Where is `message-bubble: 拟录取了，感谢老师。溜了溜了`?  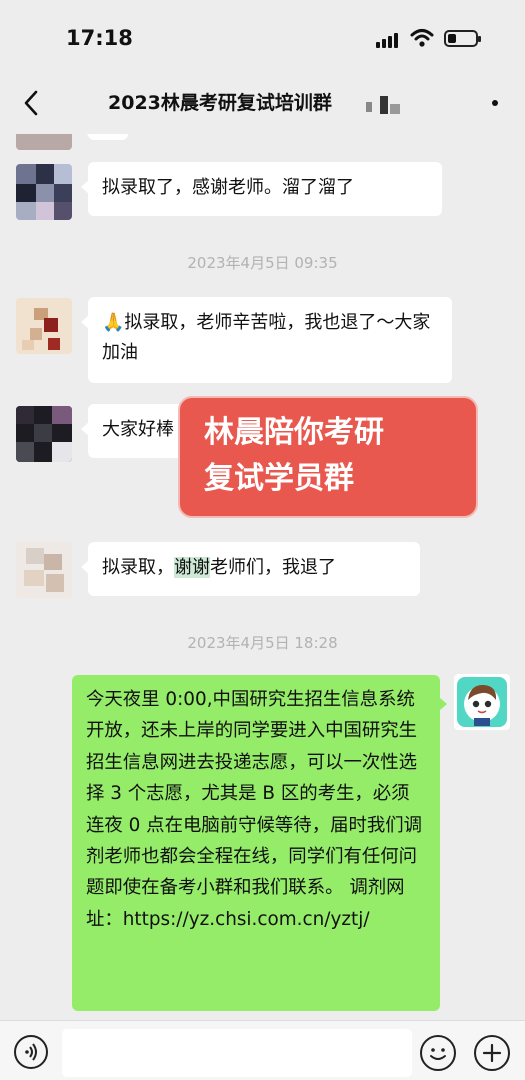 message-bubble: 拟录取了，感谢老师。溜了溜了 is located at coordinates (261, 189).